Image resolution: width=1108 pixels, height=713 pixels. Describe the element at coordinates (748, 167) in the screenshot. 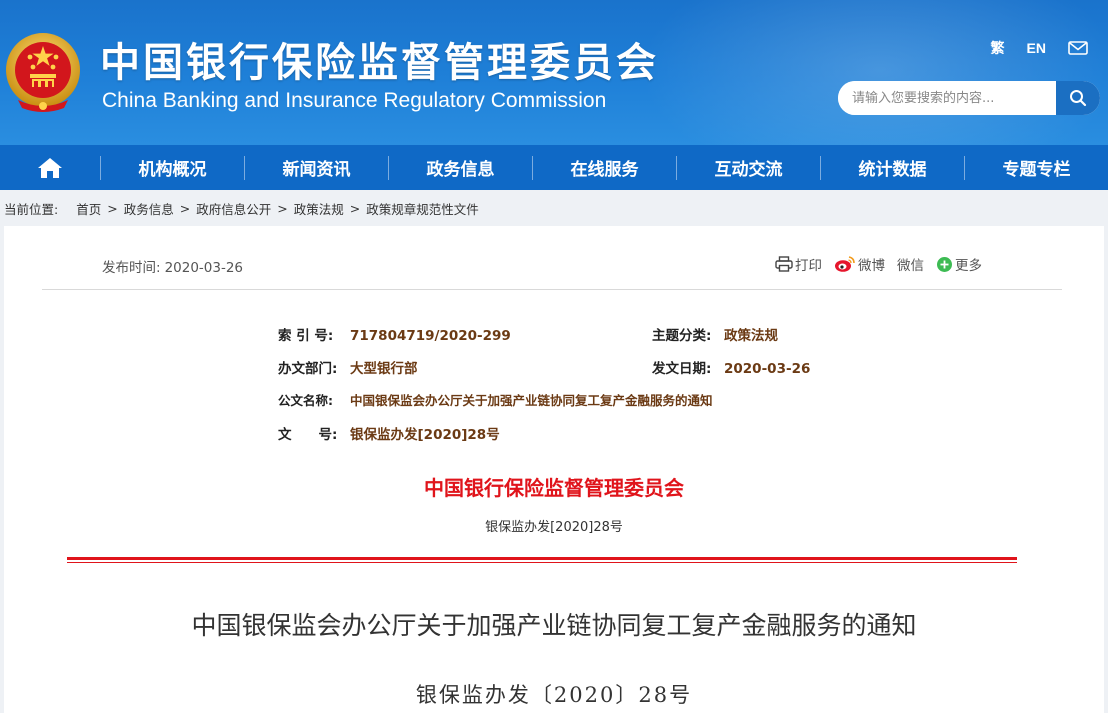

I see `nav-item-interaction: 互动交流` at that location.